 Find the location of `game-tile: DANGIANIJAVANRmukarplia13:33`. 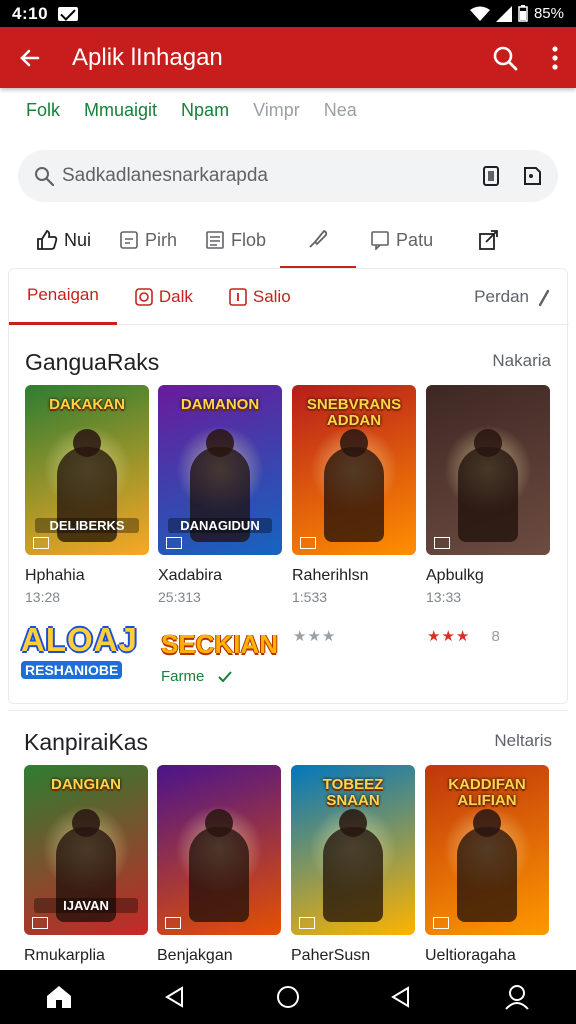

game-tile: DANGIANIJAVANRmukarplia13:33 is located at coordinates (86, 875).